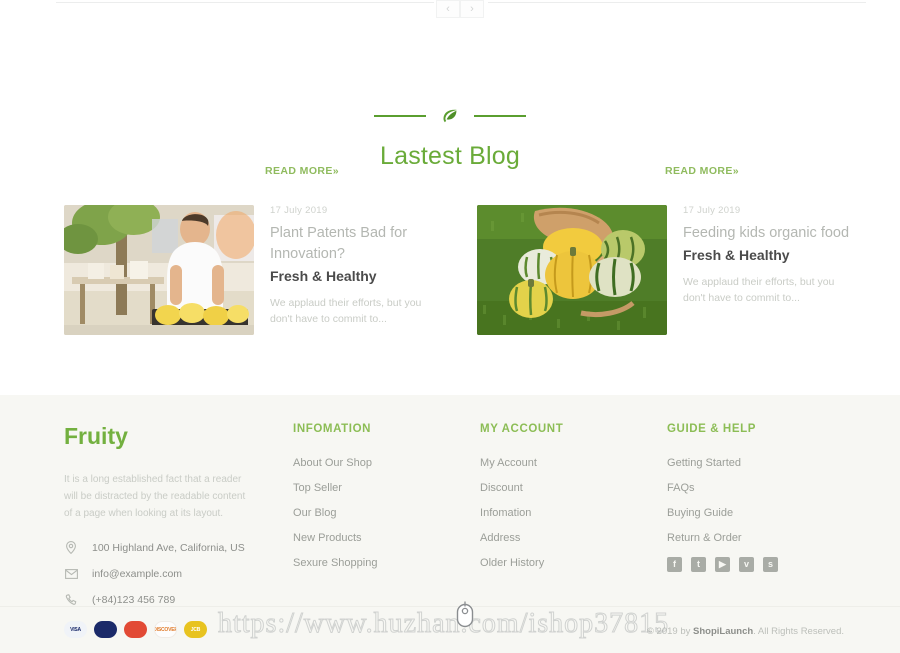  What do you see at coordinates (105, 629) in the screenshot?
I see `maestro-icon` at bounding box center [105, 629].